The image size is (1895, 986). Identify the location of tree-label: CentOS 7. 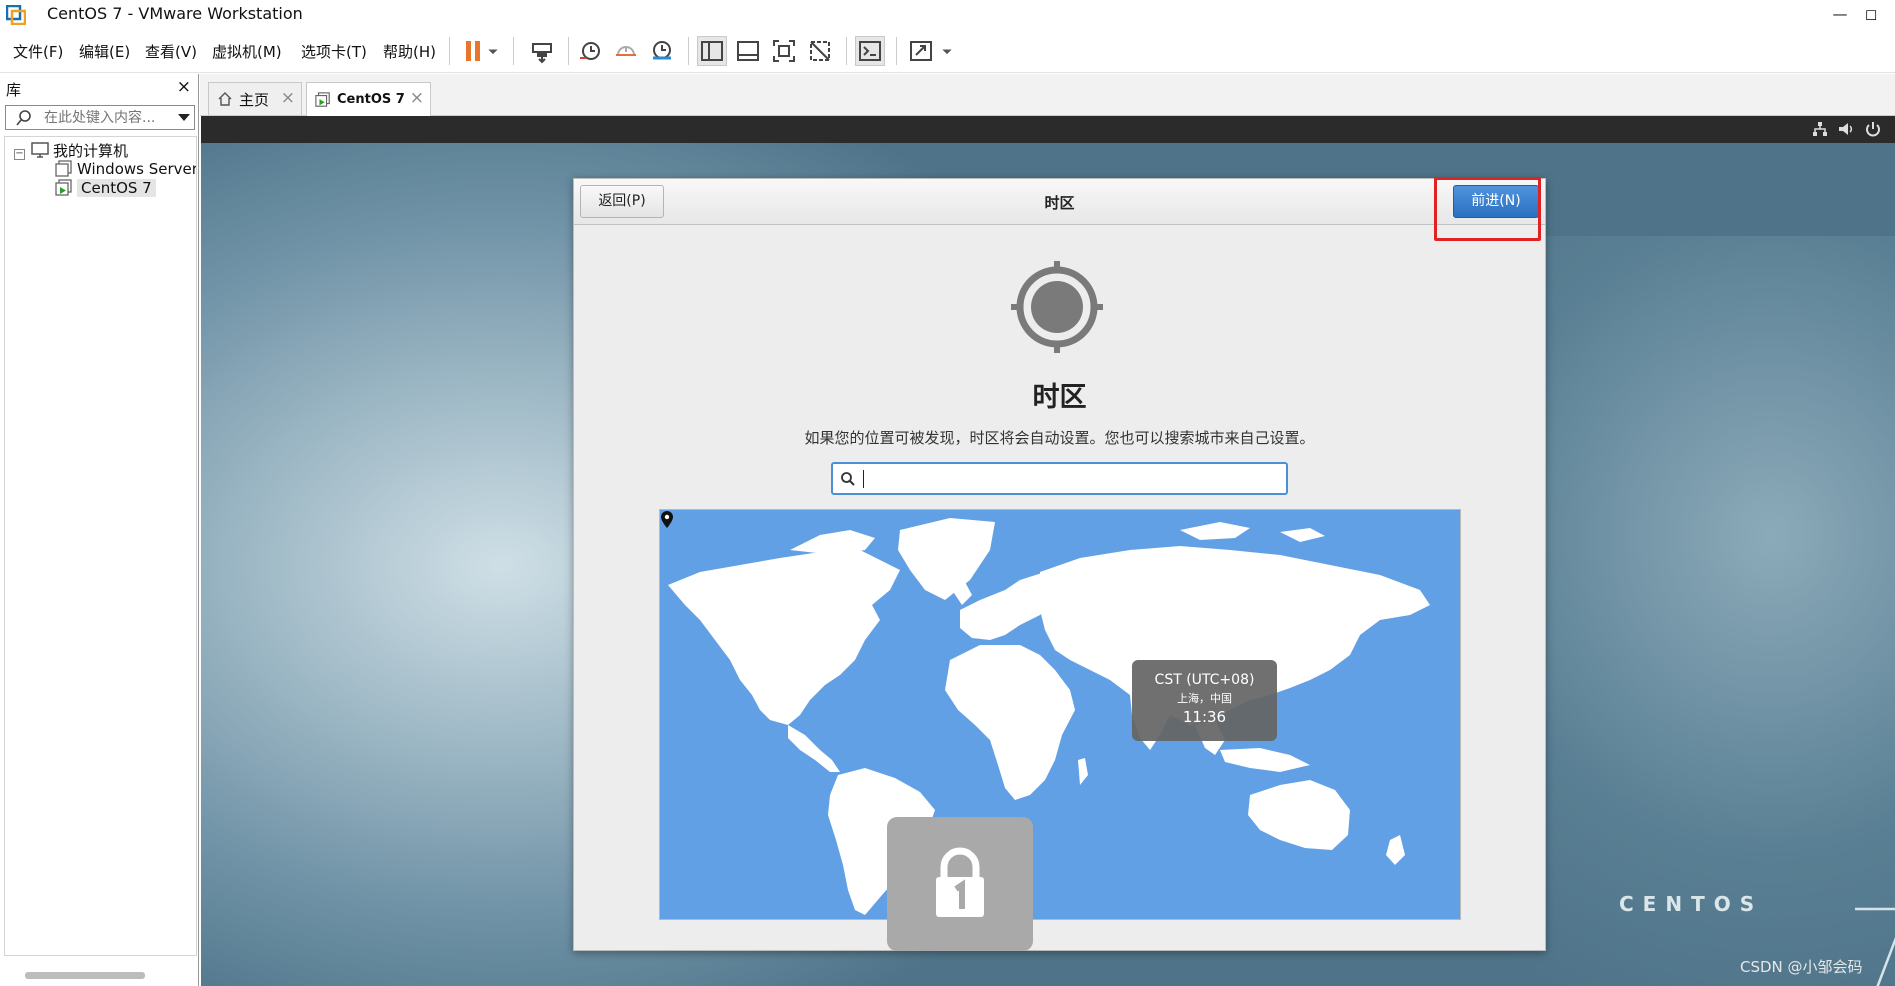
(116, 188).